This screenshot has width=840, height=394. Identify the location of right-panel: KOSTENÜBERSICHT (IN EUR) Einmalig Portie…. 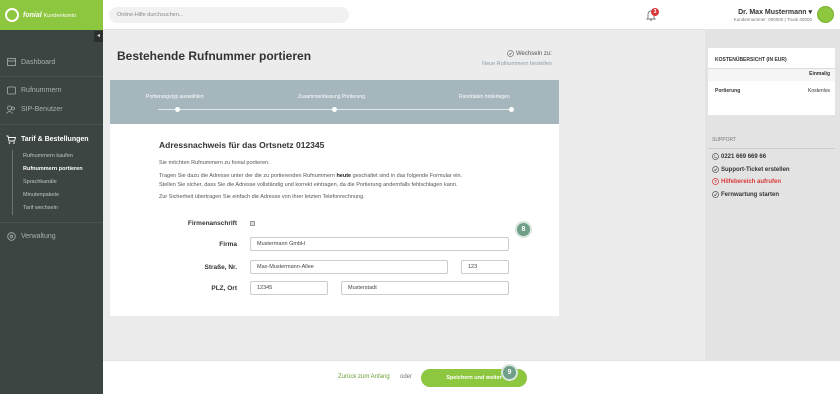
(772, 195).